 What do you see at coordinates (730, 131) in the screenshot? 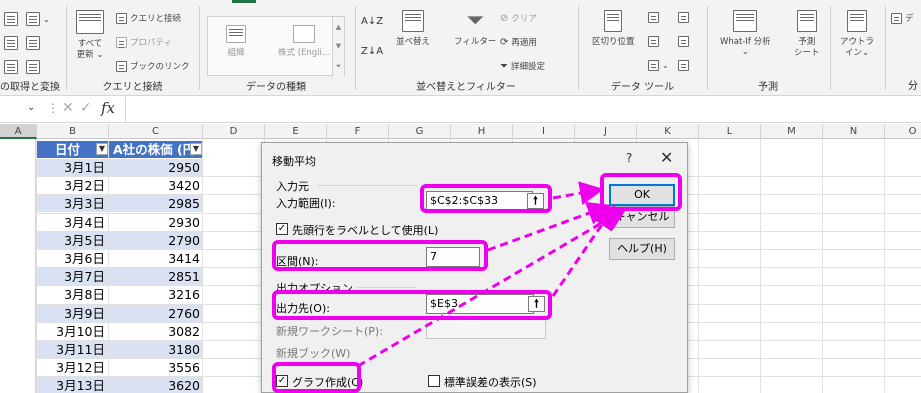
I see `column-header-l: L` at bounding box center [730, 131].